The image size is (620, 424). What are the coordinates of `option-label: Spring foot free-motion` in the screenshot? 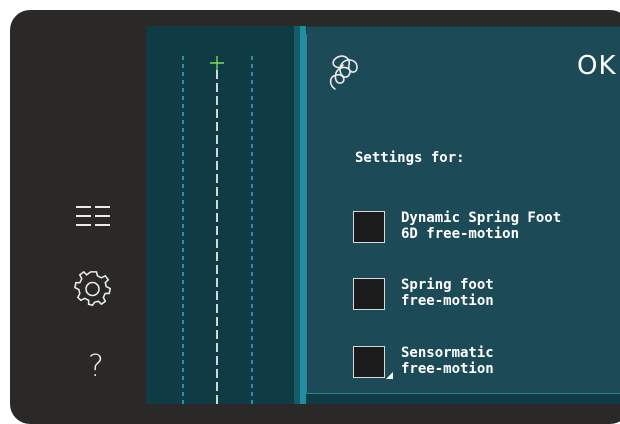 It's located at (447, 293).